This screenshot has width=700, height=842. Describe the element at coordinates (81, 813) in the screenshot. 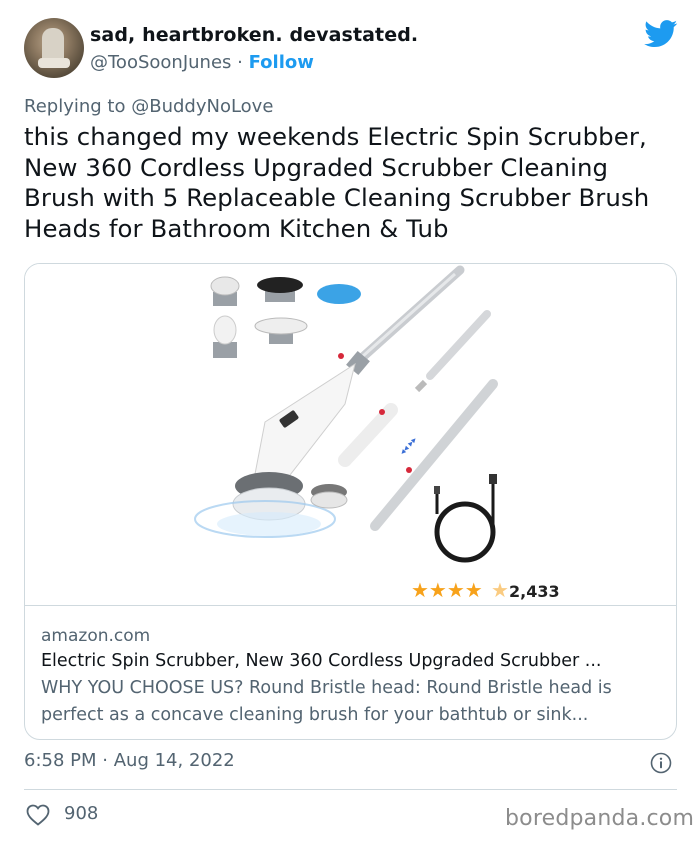

I see `like-count: 908` at that location.